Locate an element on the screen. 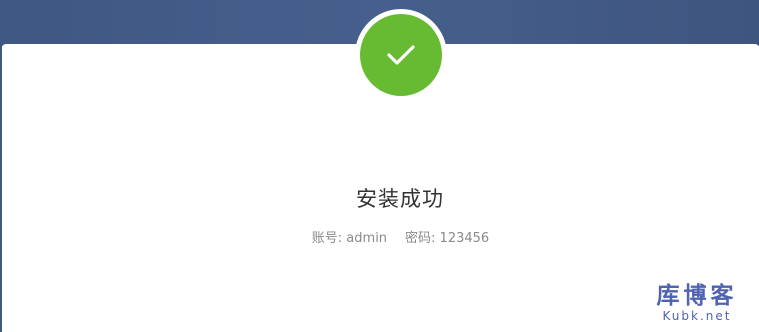 The height and width of the screenshot is (332, 759). credentials-line: 账号: admin 密码: 123456 is located at coordinates (379, 236).